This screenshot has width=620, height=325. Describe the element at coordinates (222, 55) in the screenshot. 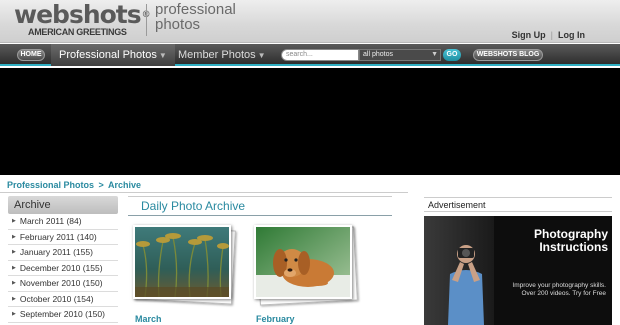

I see `tab-member-photos: Member Photos ▼` at that location.